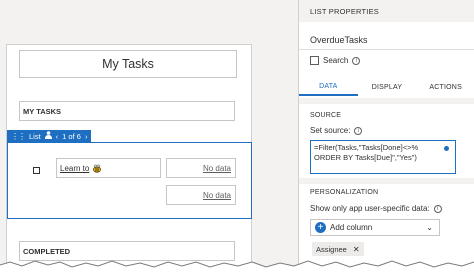 The image size is (474, 273). Describe the element at coordinates (375, 227) in the screenshot. I see `add-column-dropdown: + Add column ⌄` at that location.